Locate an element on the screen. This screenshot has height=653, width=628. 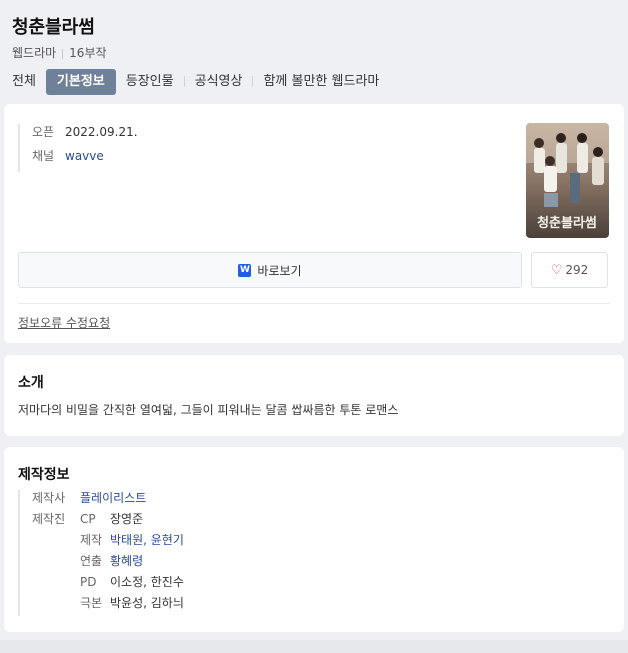
bottom-strip is located at coordinates (314, 646).